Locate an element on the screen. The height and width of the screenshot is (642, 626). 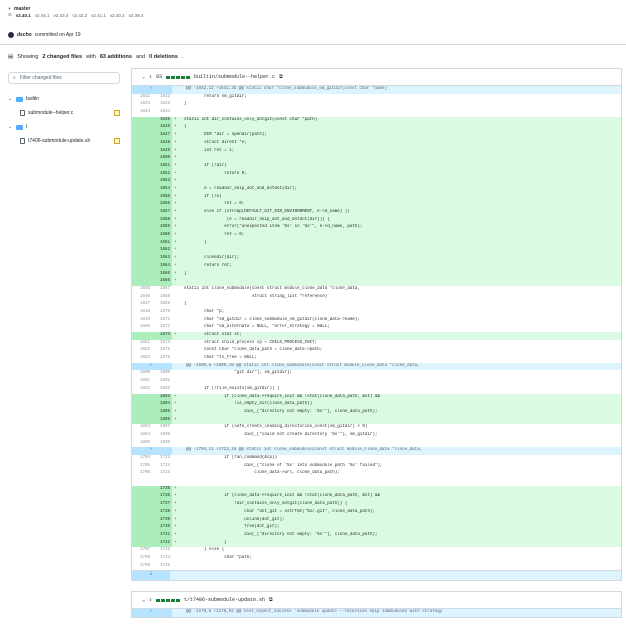
tag-label: v2.41.1 is located at coordinates (98, 15).